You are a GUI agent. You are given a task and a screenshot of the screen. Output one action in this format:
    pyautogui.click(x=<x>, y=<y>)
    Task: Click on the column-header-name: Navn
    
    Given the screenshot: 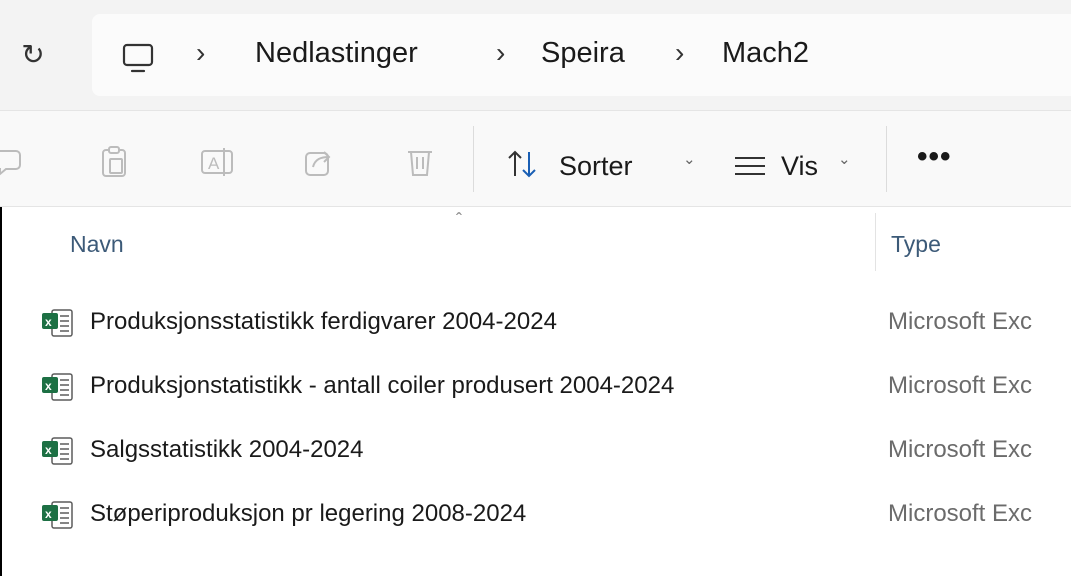 What is the action you would take?
    pyautogui.click(x=97, y=244)
    